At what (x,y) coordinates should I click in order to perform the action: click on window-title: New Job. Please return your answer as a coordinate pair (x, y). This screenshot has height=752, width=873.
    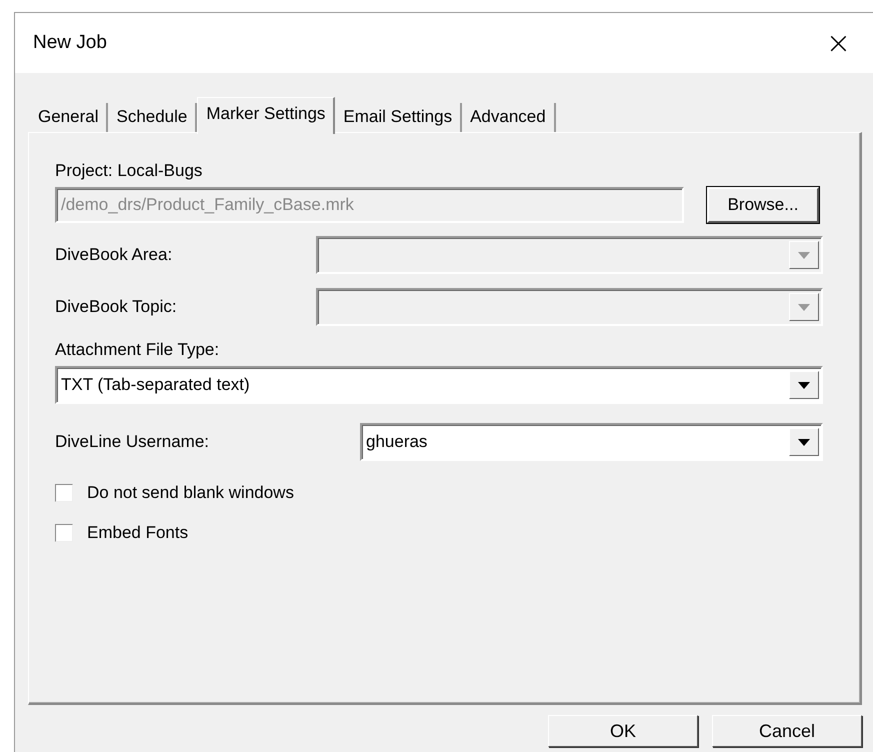
    Looking at the image, I should click on (70, 43).